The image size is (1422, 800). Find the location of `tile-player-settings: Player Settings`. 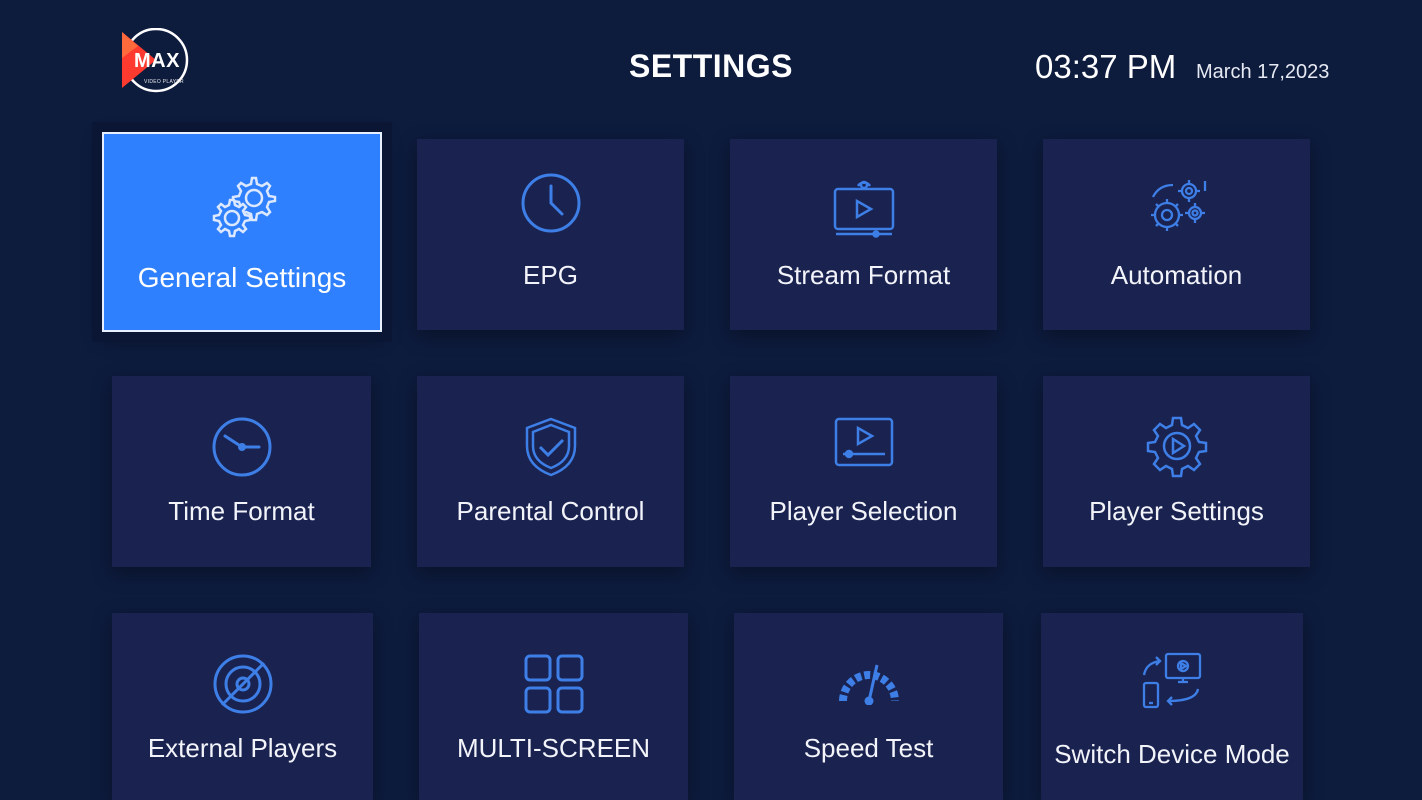

tile-player-settings: Player Settings is located at coordinates (1176, 471).